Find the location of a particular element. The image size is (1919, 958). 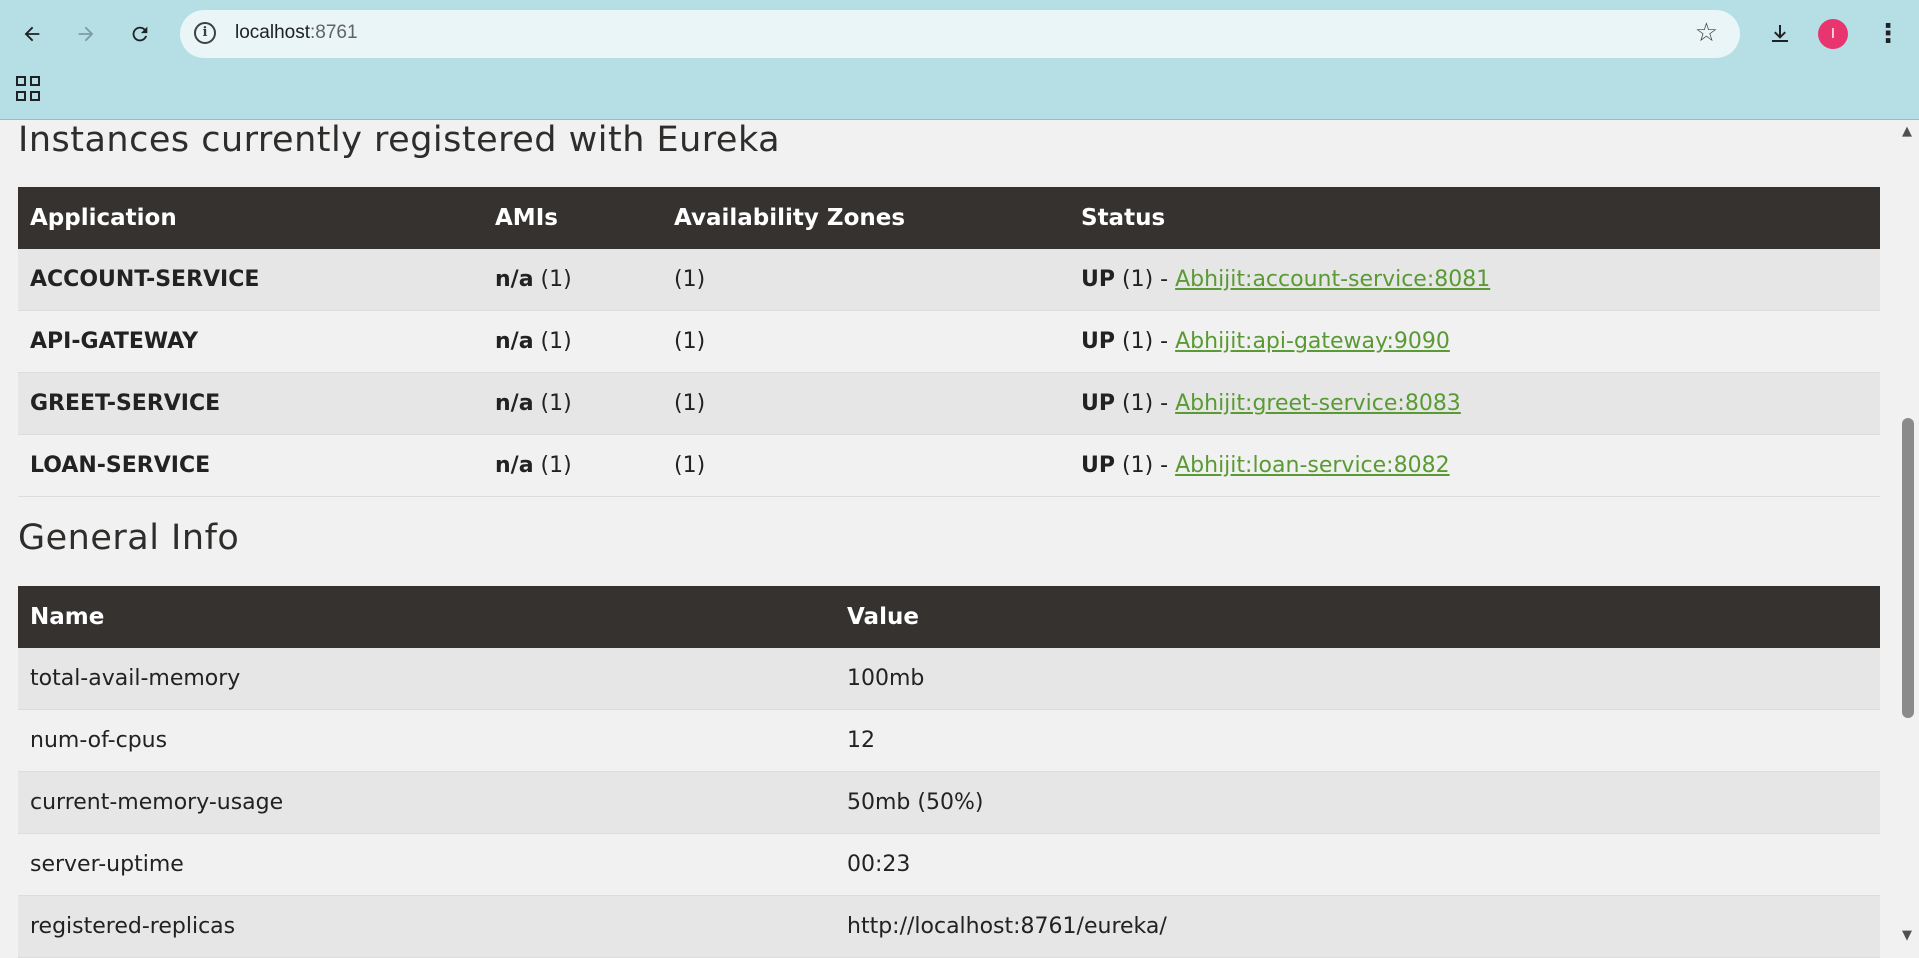

info-name-cell: current-memory-usage is located at coordinates (426, 802).